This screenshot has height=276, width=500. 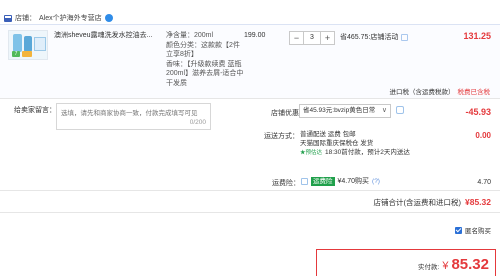 I want to click on store-header: 店铺： Alex个护海外专营店, so click(x=58, y=18).